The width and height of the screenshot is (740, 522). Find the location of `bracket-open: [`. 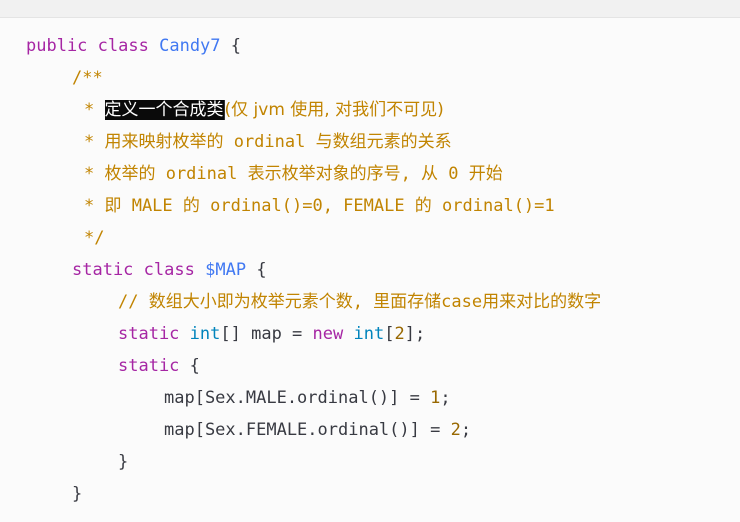

bracket-open: [ is located at coordinates (389, 334).